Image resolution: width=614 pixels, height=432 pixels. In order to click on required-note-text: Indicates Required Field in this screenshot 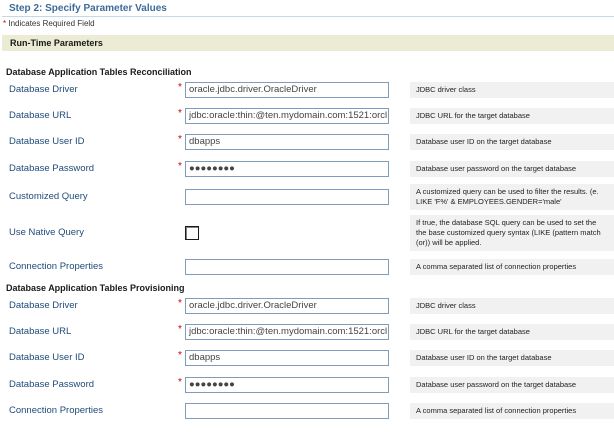, I will do `click(50, 23)`.